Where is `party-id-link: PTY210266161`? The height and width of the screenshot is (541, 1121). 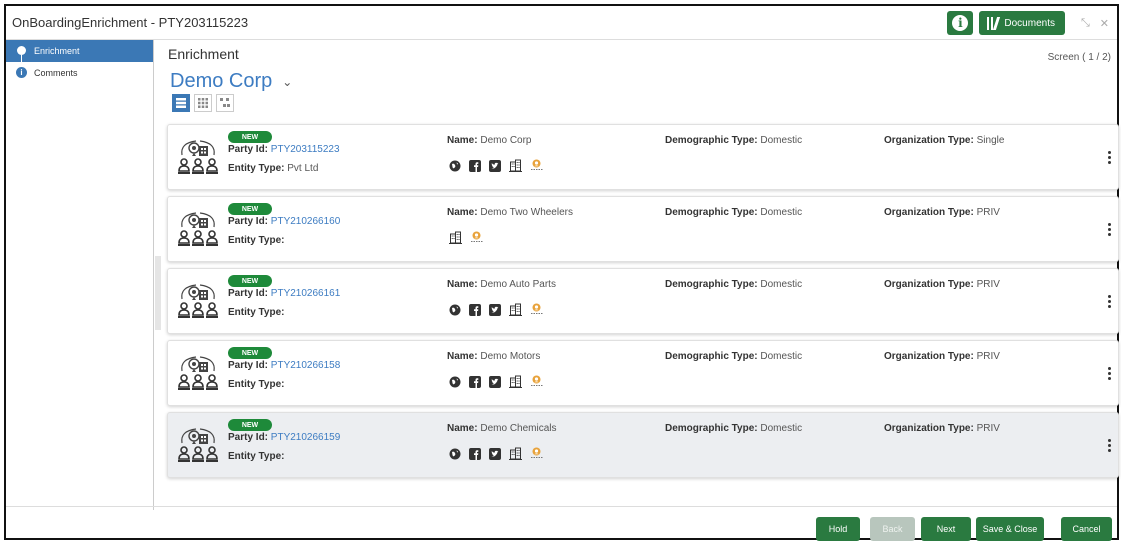
party-id-link: PTY210266161 is located at coordinates (306, 293).